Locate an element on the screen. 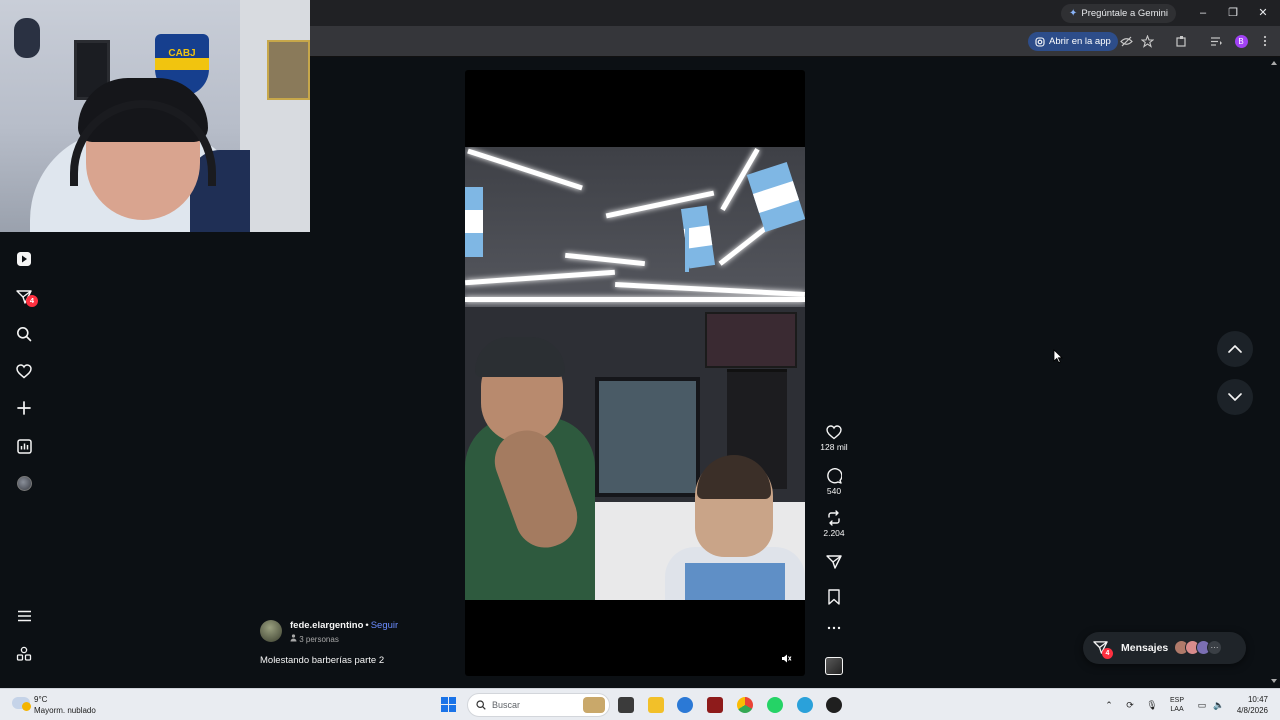  bookmark-star-icon is located at coordinates (1147, 41).